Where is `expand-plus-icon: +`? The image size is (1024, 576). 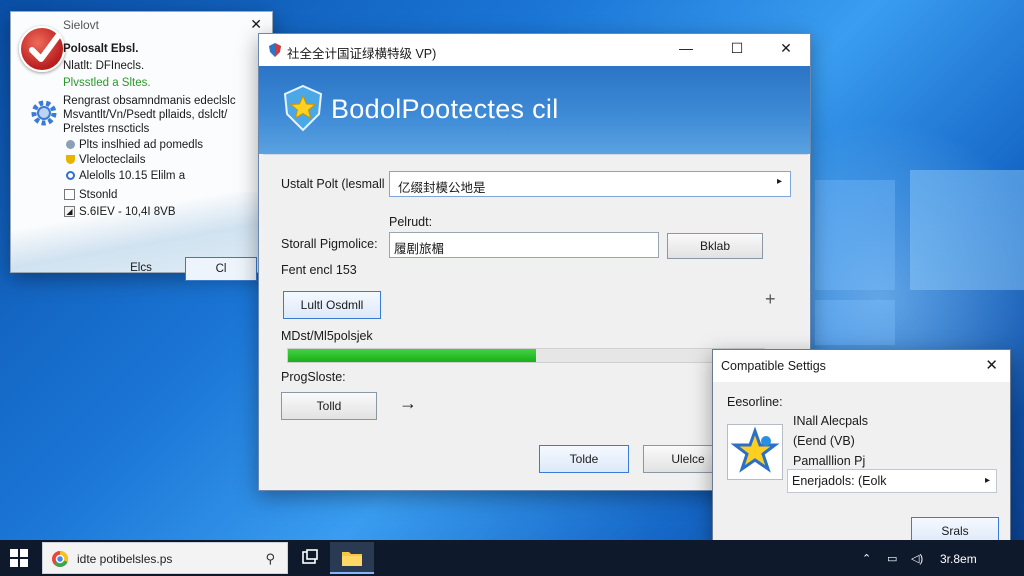
expand-plus-icon: + is located at coordinates (770, 299).